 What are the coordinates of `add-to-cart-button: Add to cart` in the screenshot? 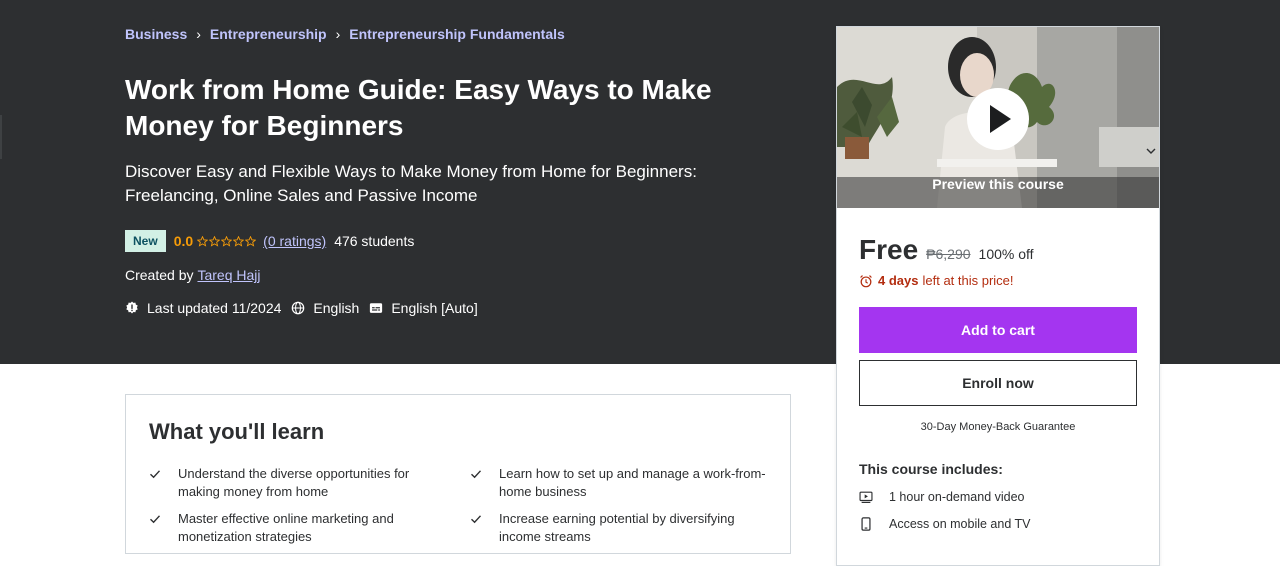 It's located at (998, 330).